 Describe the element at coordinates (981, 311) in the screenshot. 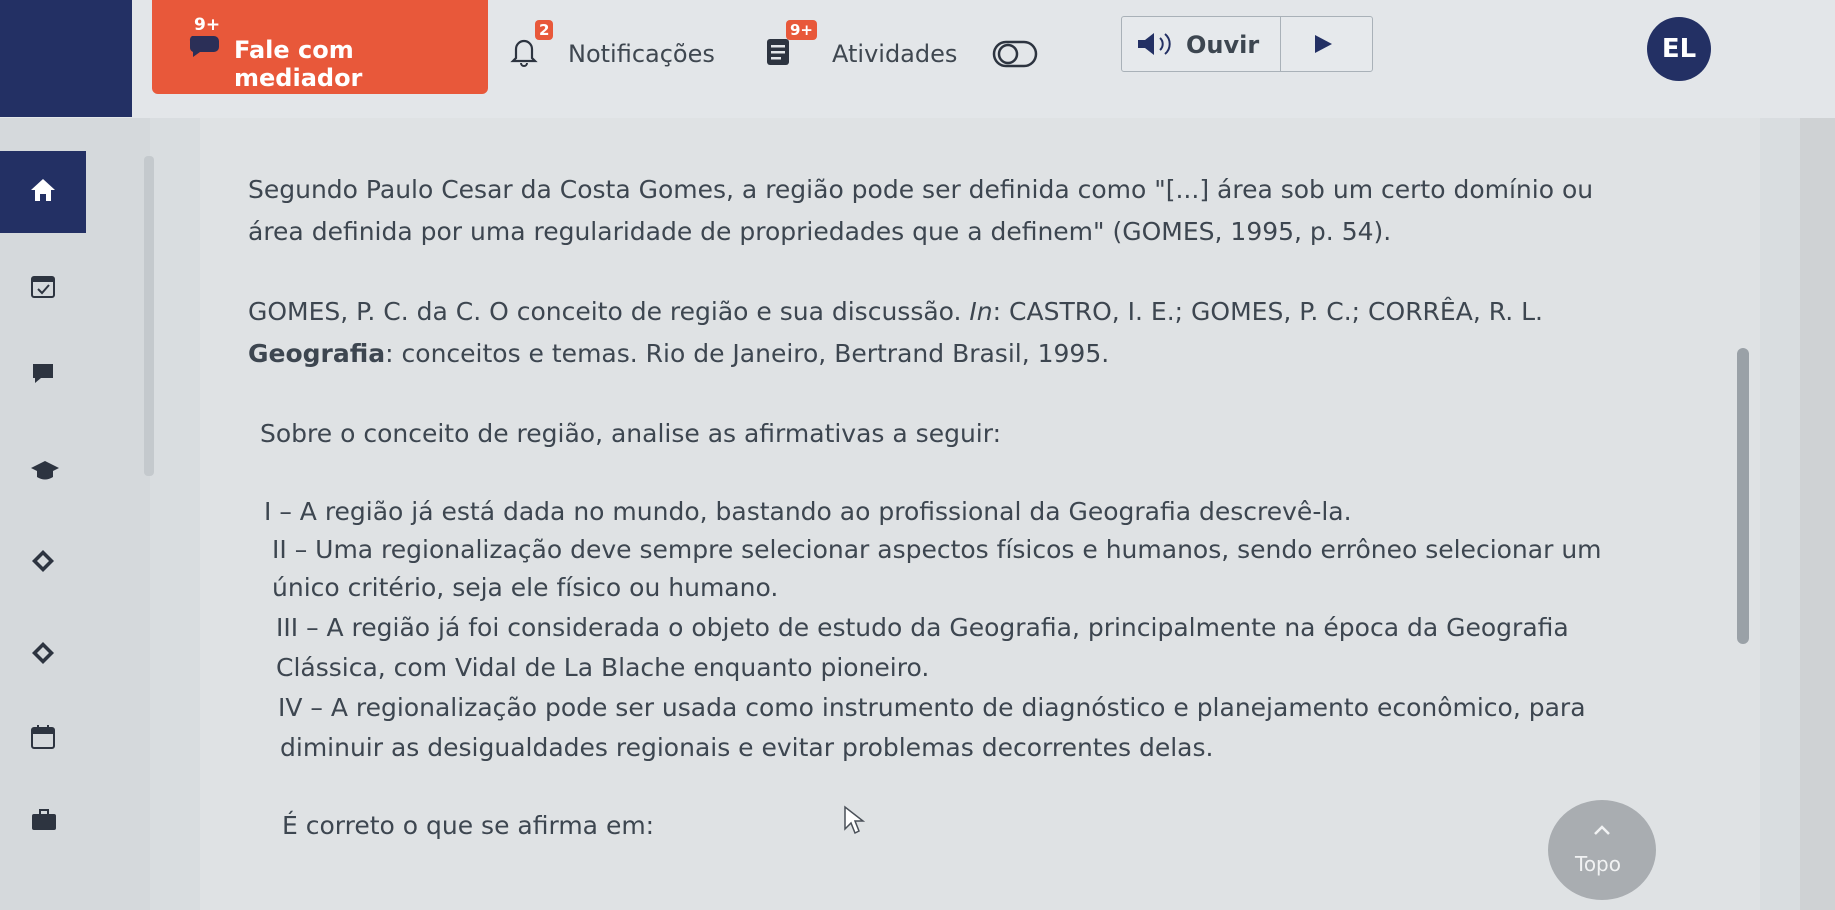

I see `reference-in: In` at that location.